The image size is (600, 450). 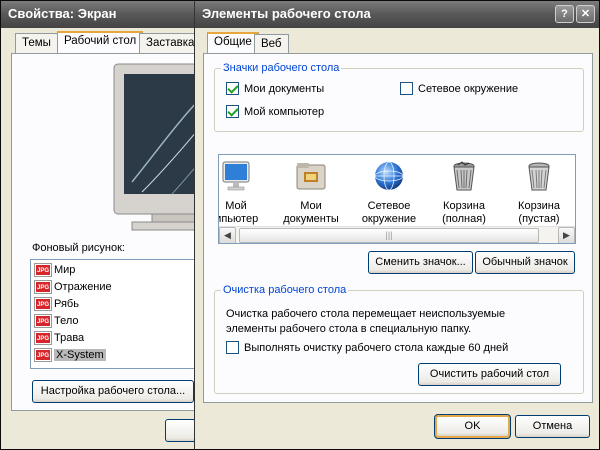 What do you see at coordinates (285, 290) in the screenshot?
I see `desktop-cleanup-legend: Очистка рабочего стола` at bounding box center [285, 290].